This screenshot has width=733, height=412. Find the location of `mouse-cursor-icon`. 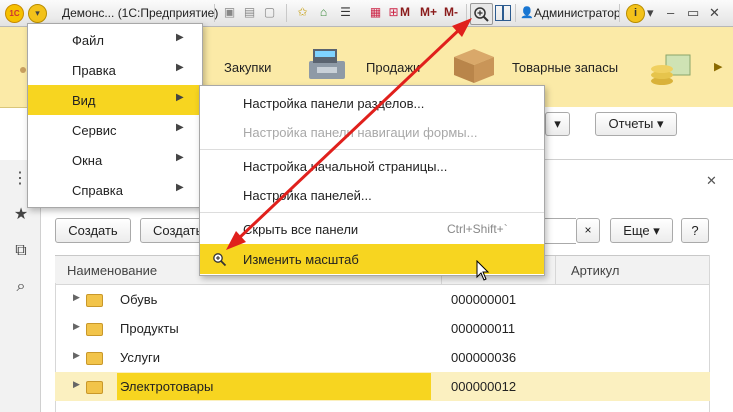

mouse-cursor-icon is located at coordinates (483, 270).